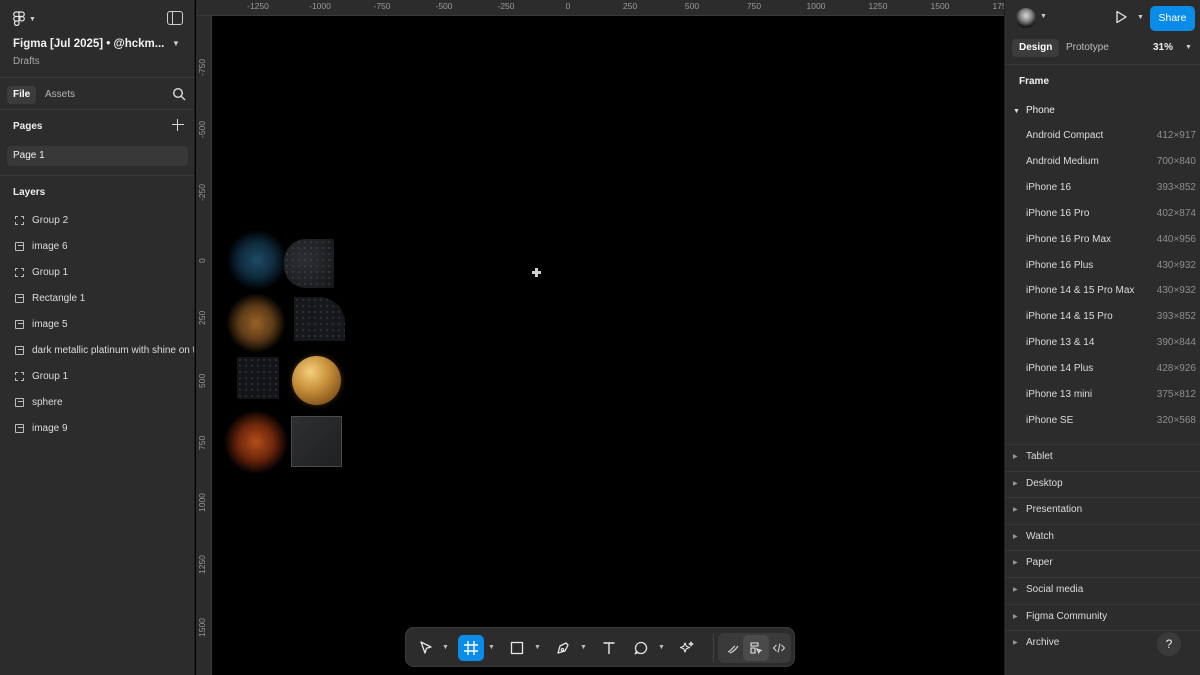  Describe the element at coordinates (816, 6) in the screenshot. I see `ruler-tick-label: 1000` at that location.